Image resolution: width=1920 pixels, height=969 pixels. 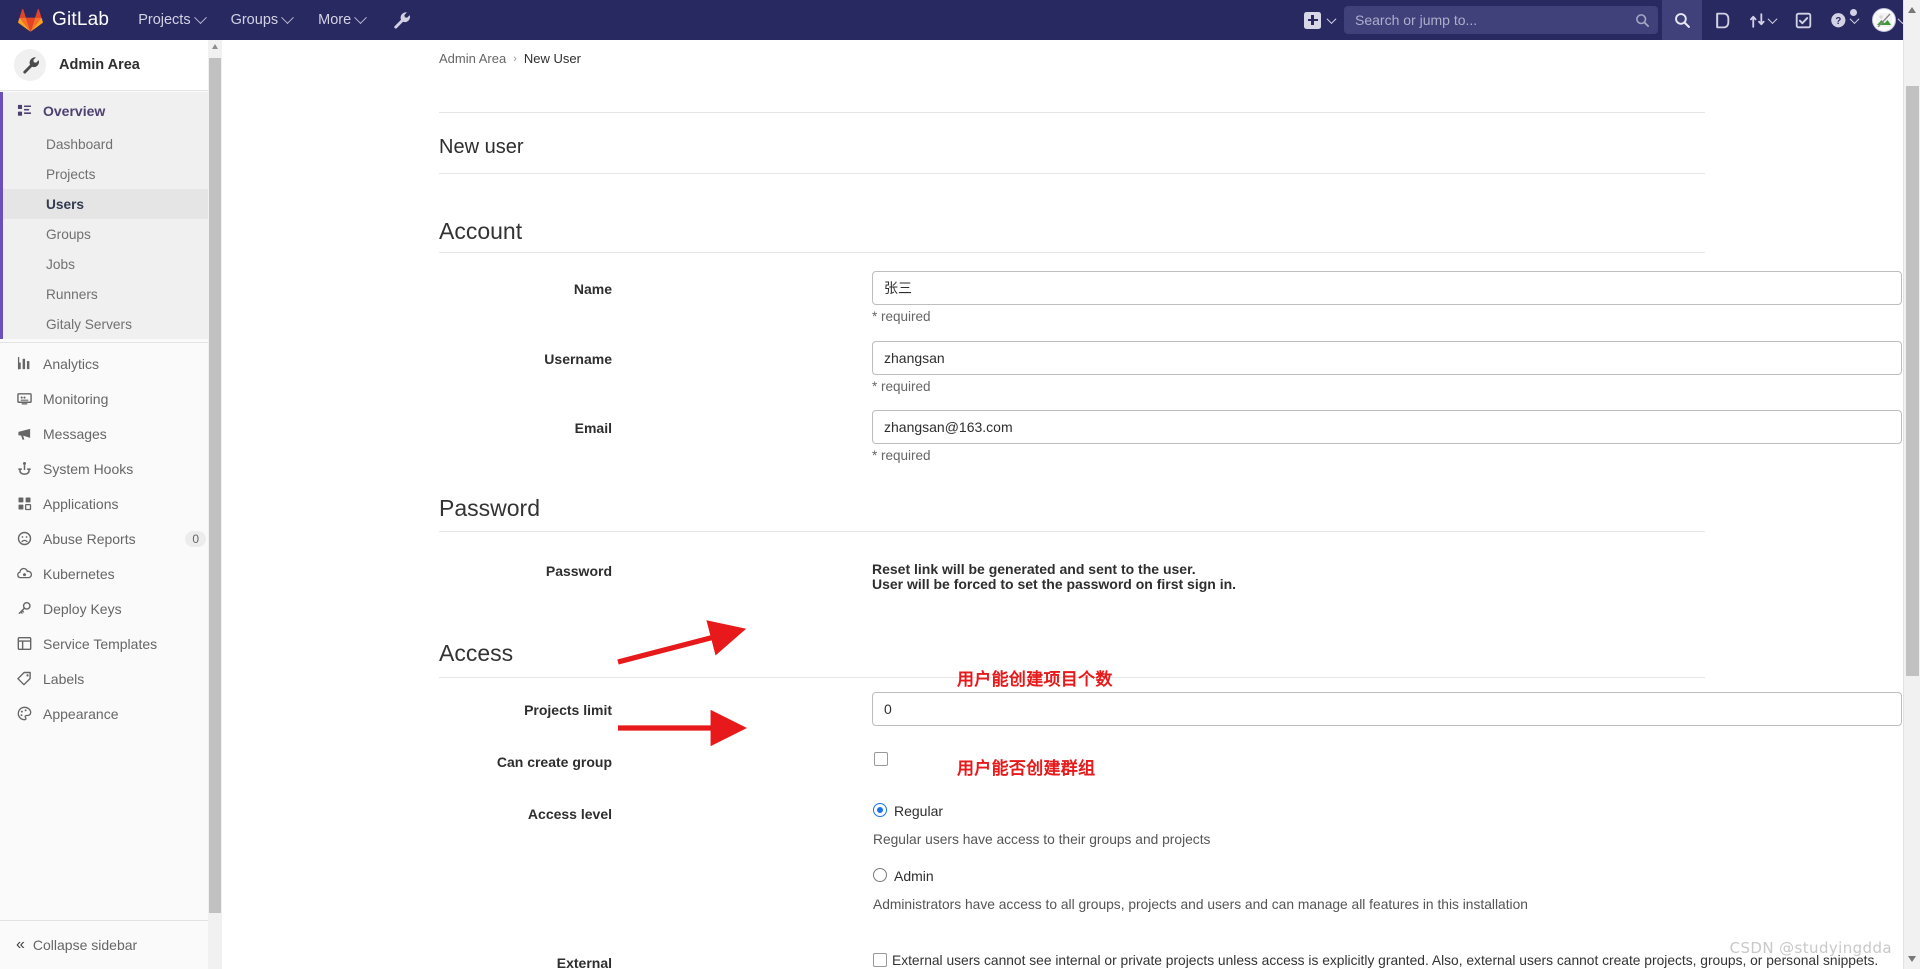 I want to click on account-divider, so click(x=1072, y=252).